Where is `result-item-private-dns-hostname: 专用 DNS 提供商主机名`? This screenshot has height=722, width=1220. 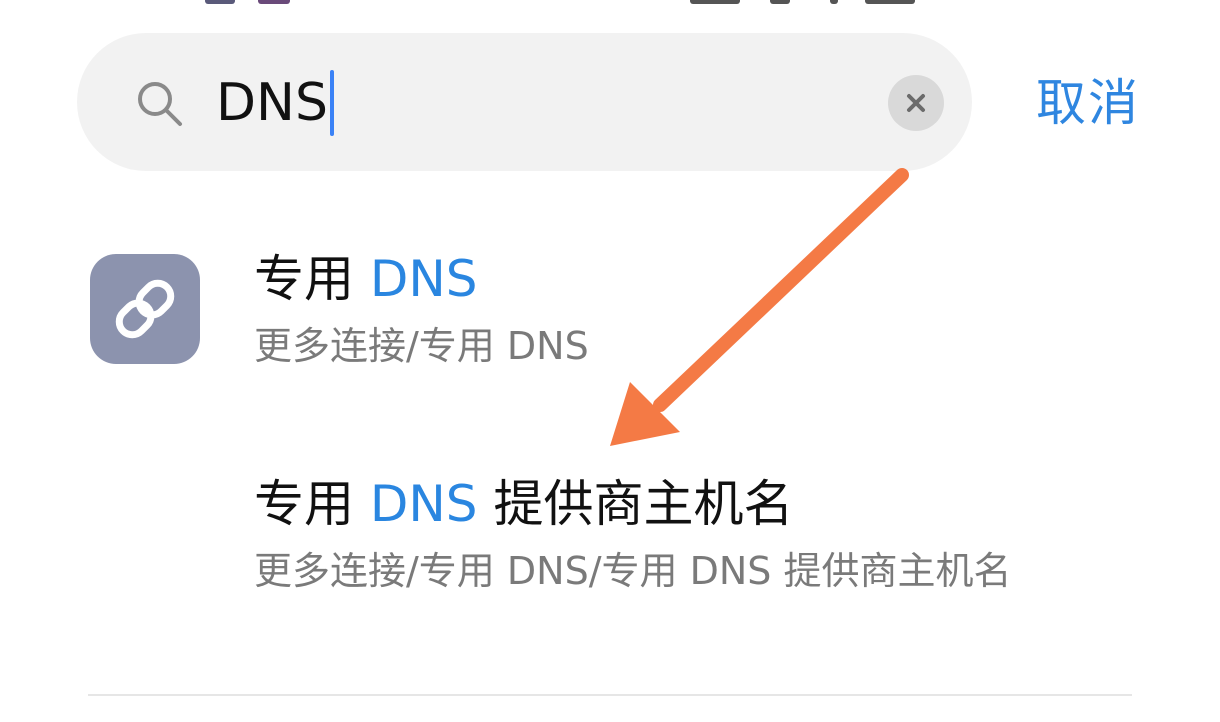
result-item-private-dns-hostname: 专用 DNS 提供商主机名 is located at coordinates (523, 504).